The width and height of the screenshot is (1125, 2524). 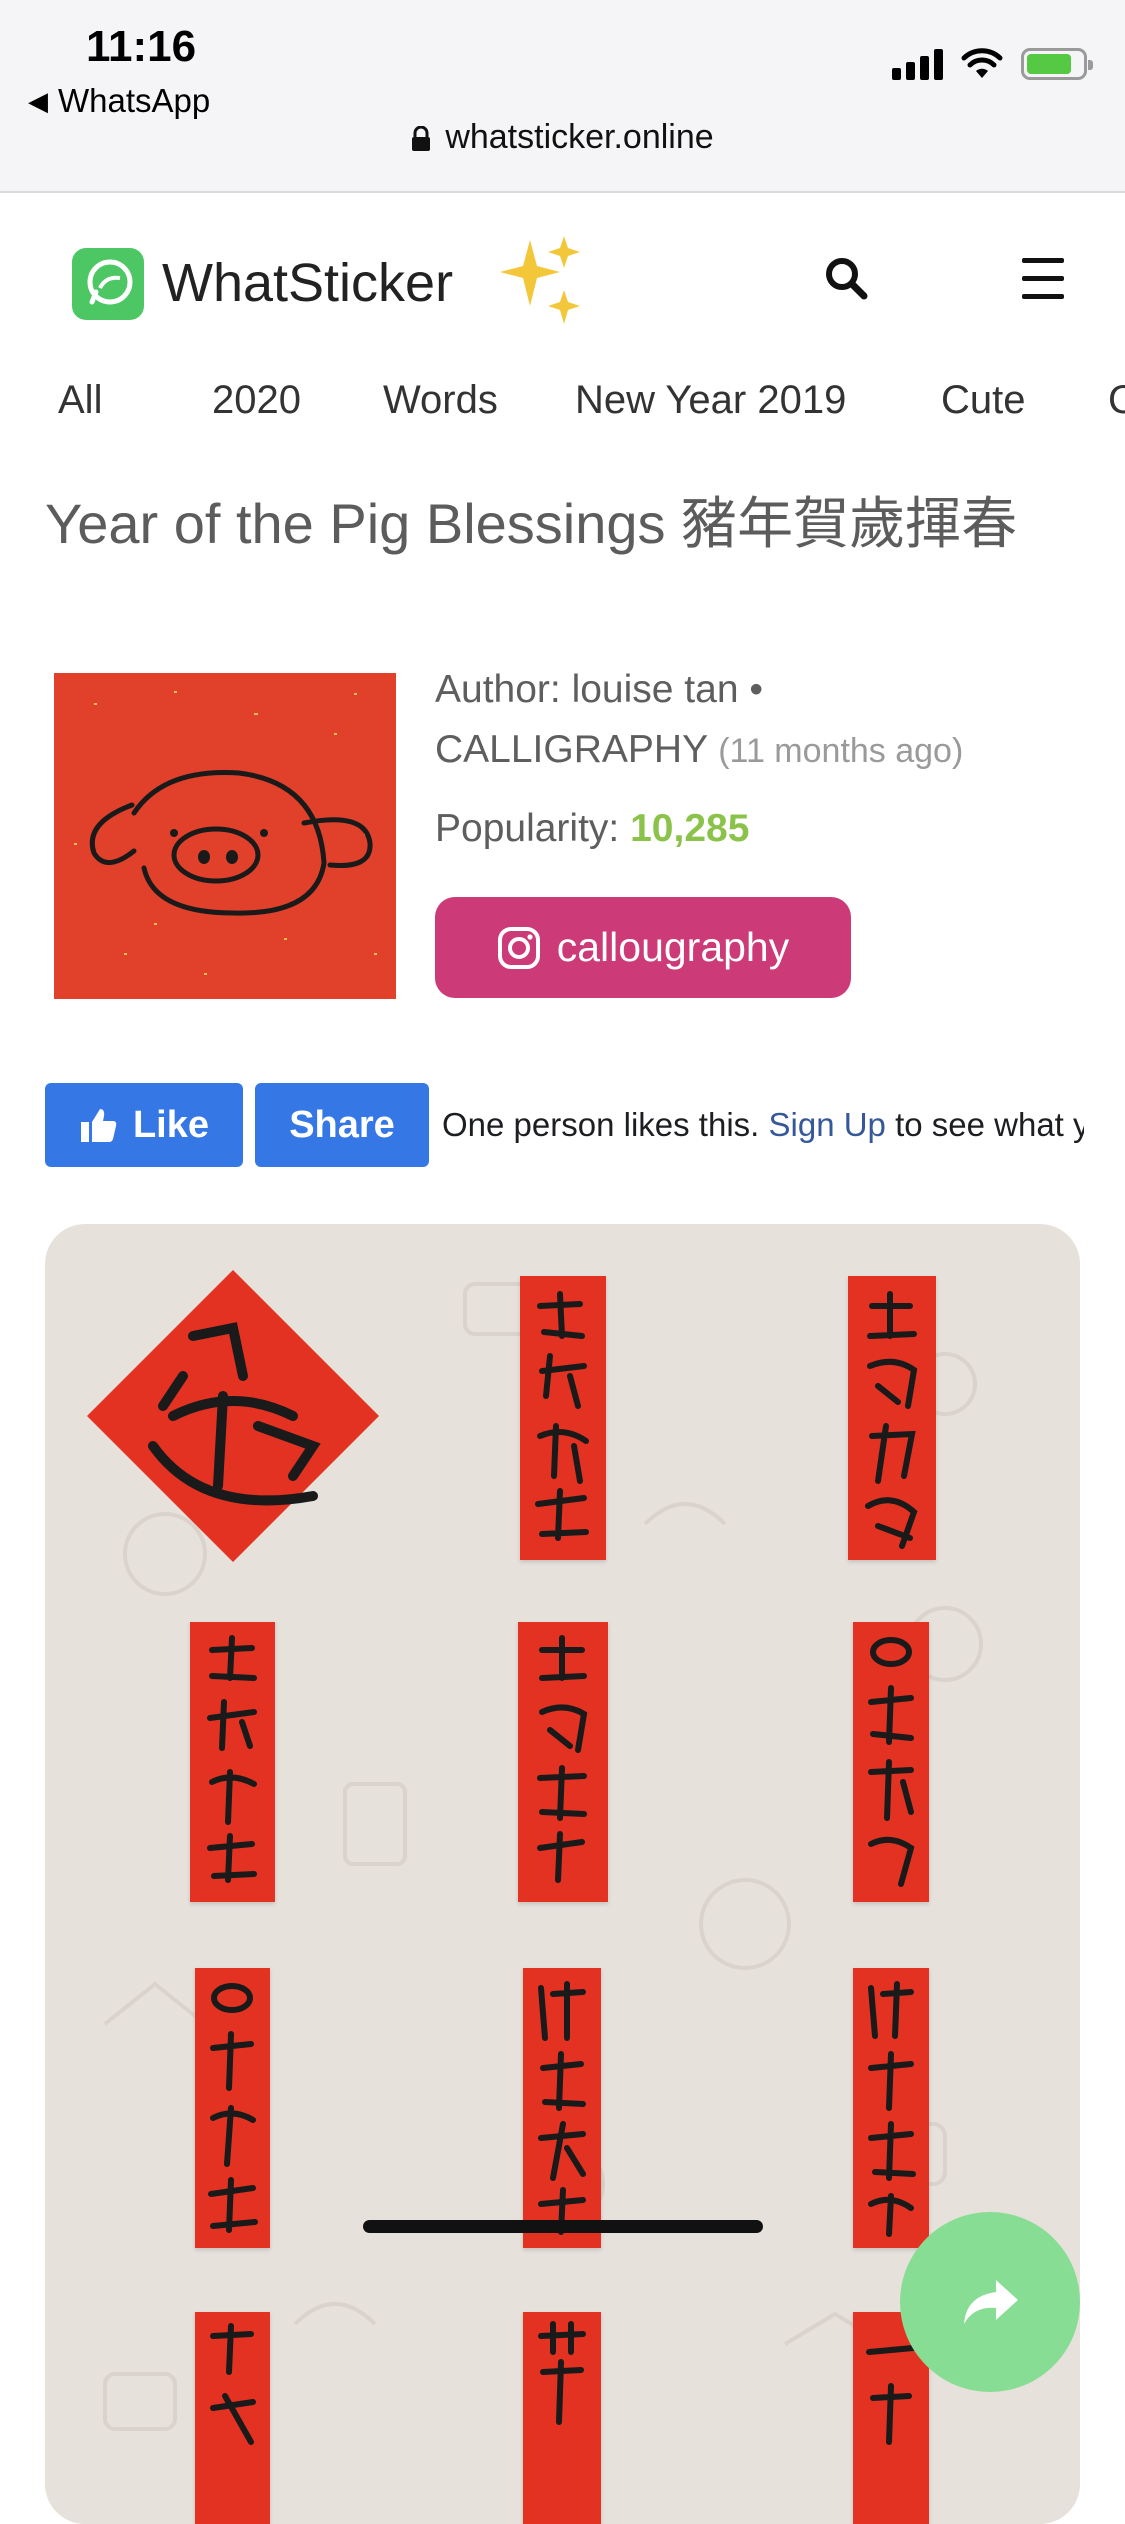 What do you see at coordinates (673, 947) in the screenshot?
I see `instagram-handle: callougraphy` at bounding box center [673, 947].